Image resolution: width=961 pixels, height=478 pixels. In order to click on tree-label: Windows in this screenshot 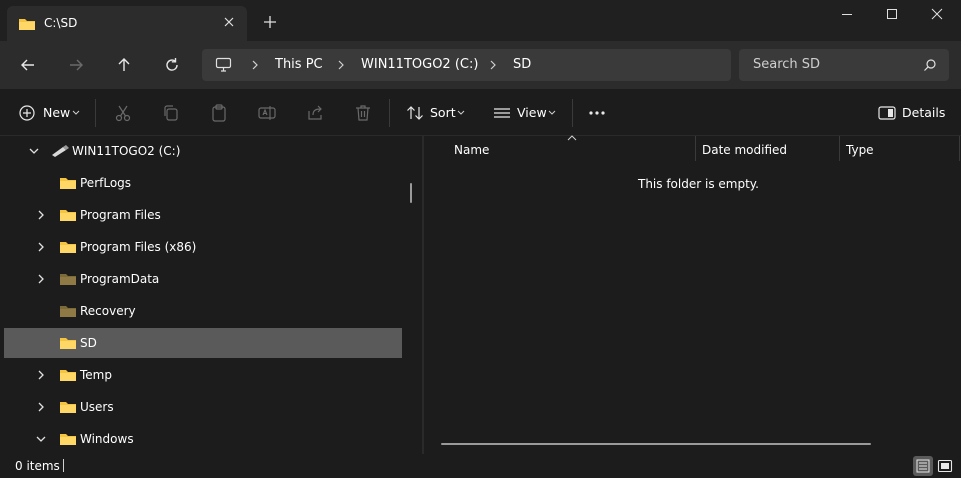, I will do `click(107, 439)`.